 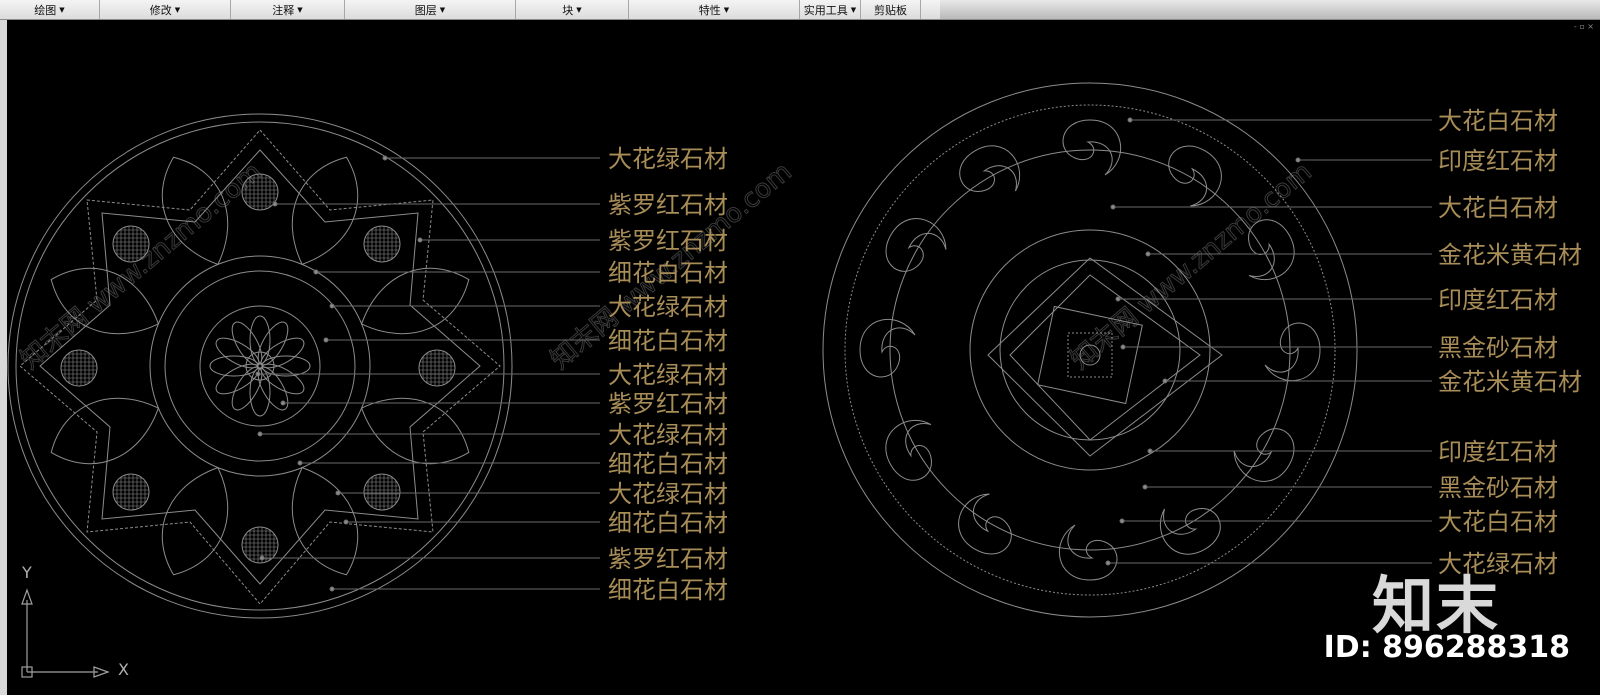 What do you see at coordinates (825, 10) in the screenshot?
I see `panel-label: 实用工具` at bounding box center [825, 10].